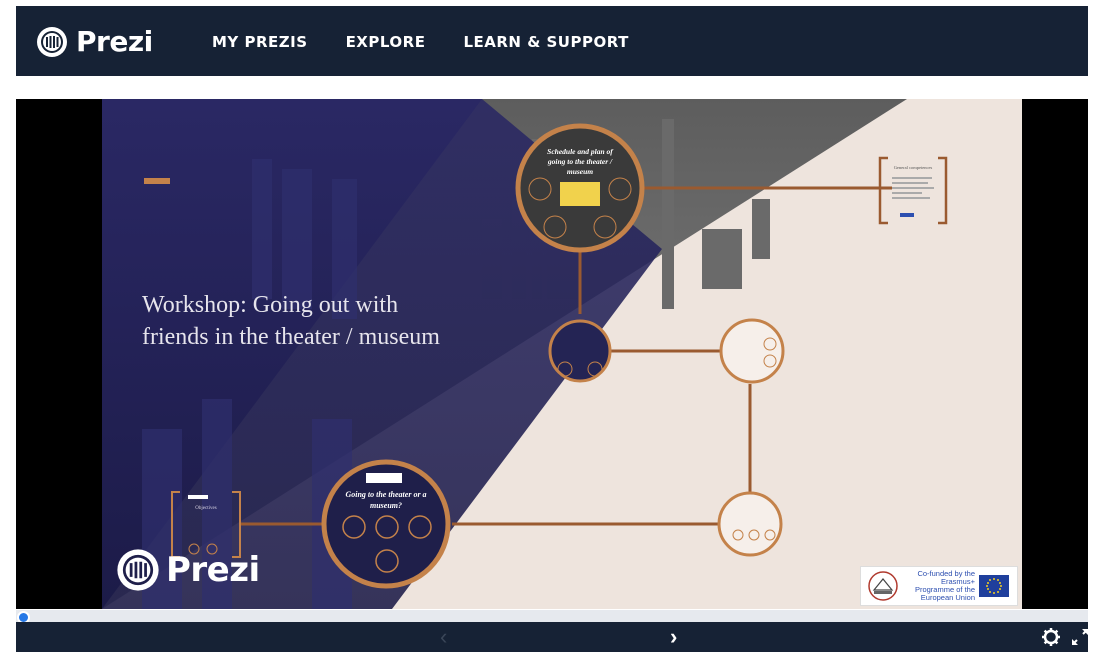  Describe the element at coordinates (580, 151) in the screenshot. I see `svg-text: Schedule and plan of` at that location.